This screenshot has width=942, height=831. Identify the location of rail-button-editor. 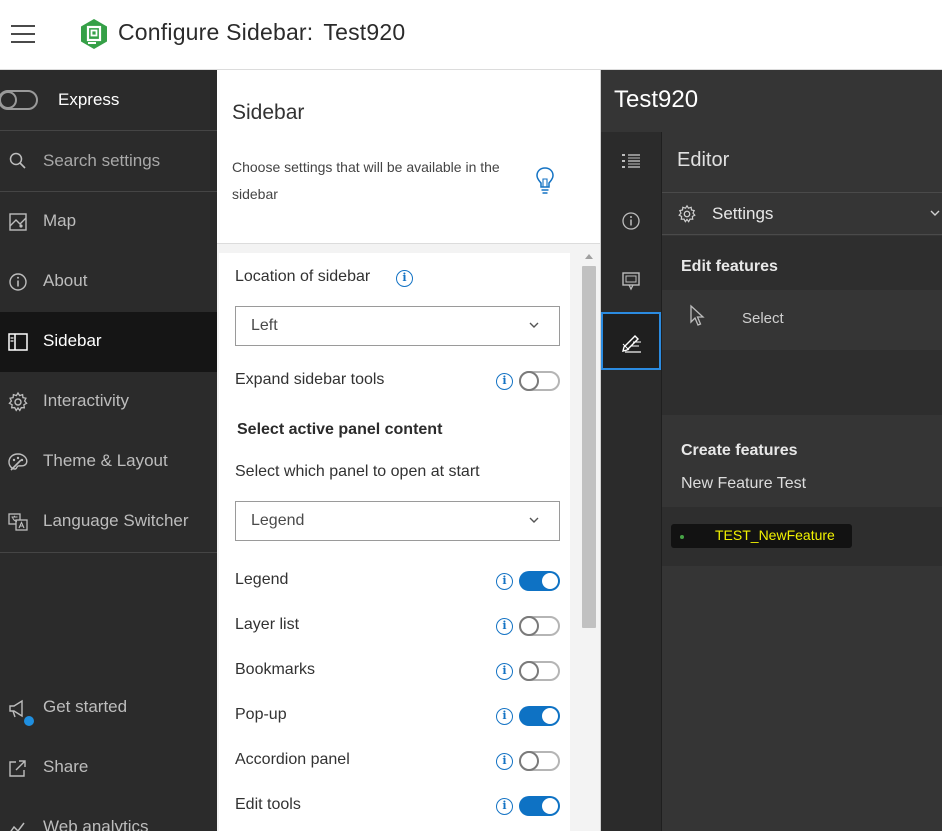
(631, 341).